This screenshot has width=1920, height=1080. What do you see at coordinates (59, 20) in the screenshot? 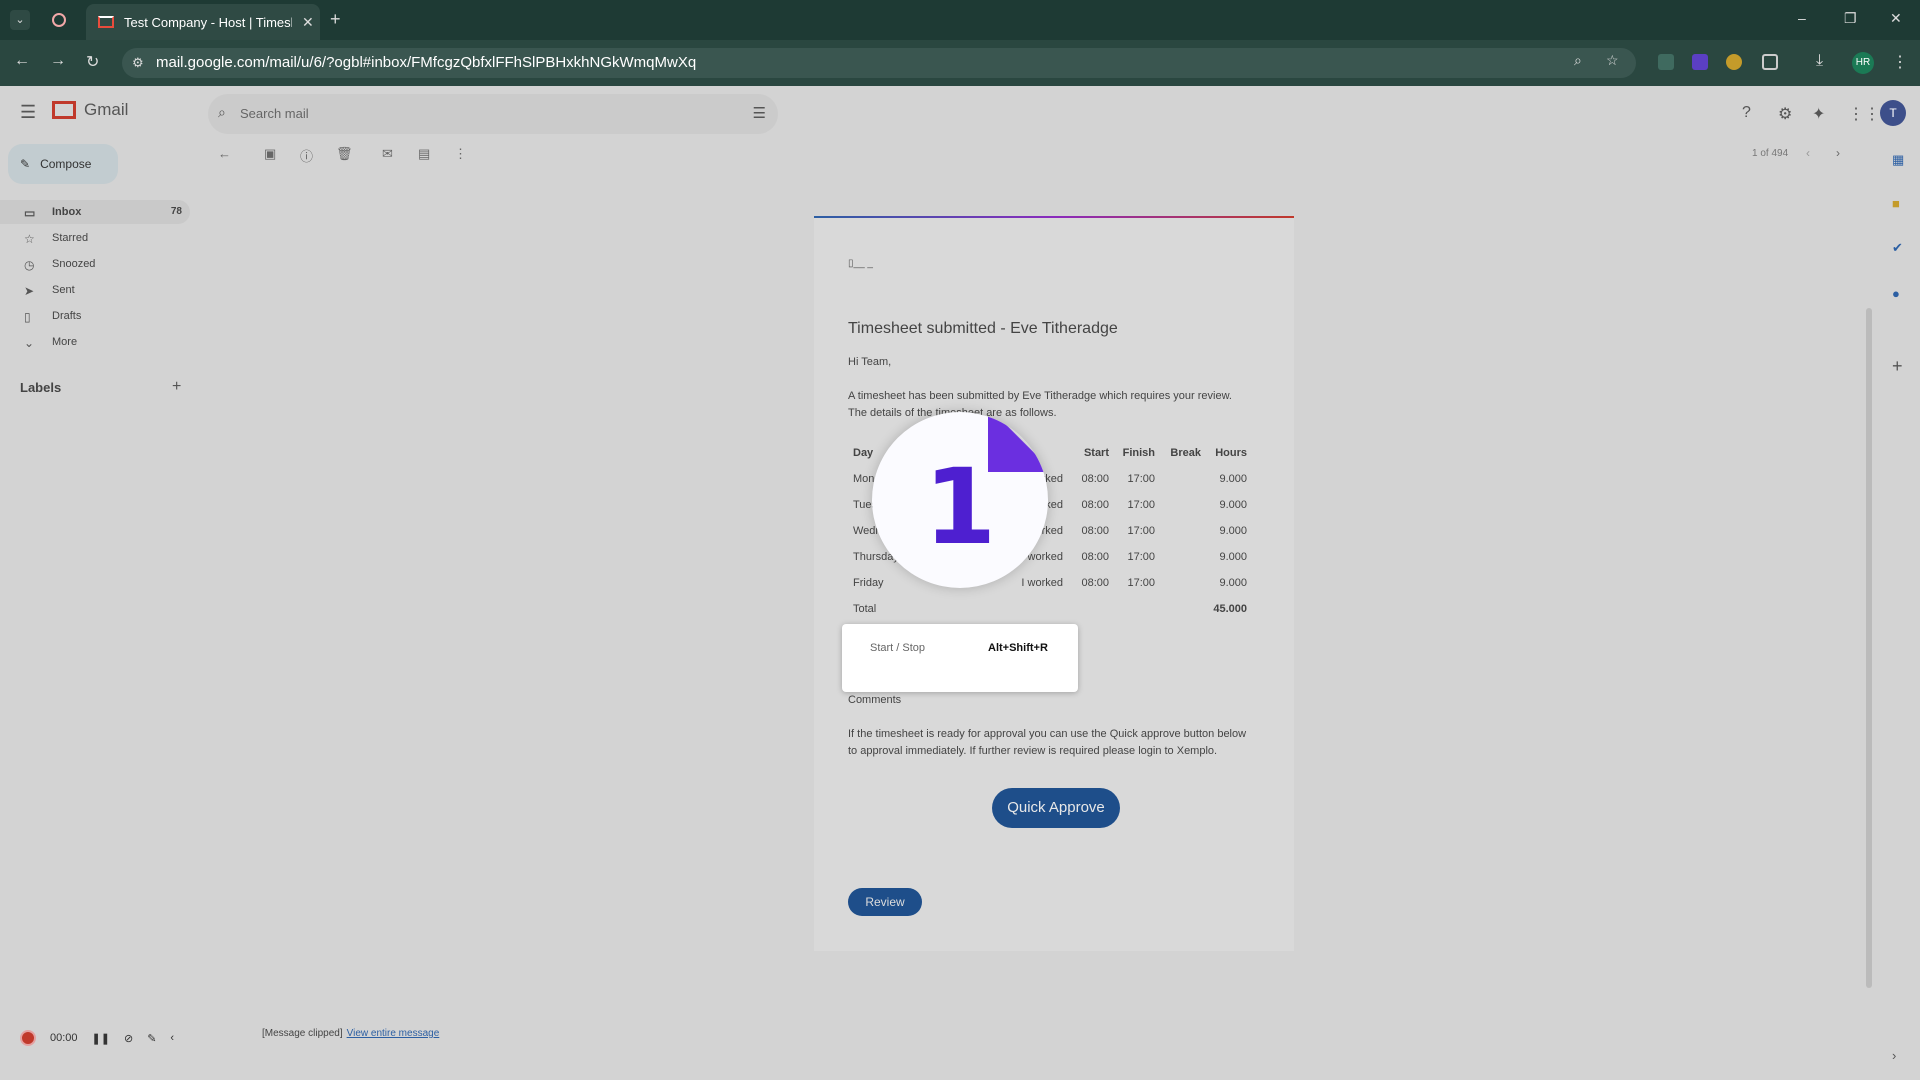
I see `recording-indicator-icon` at bounding box center [59, 20].